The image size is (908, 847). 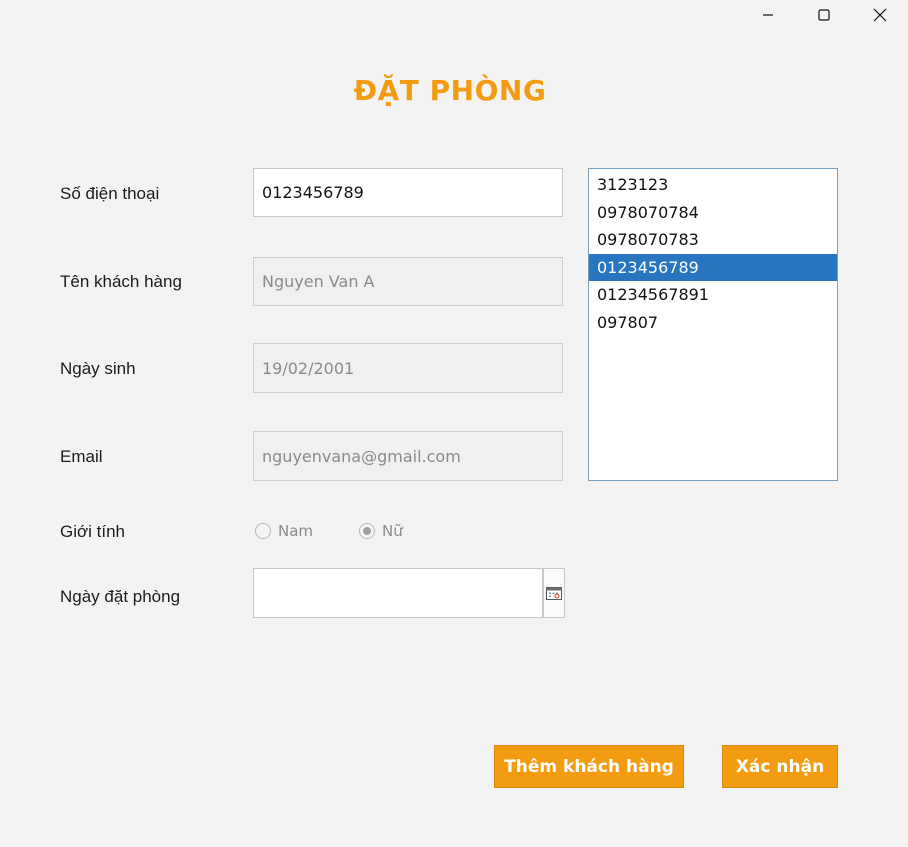 I want to click on radio-label-male: Nam, so click(x=296, y=531).